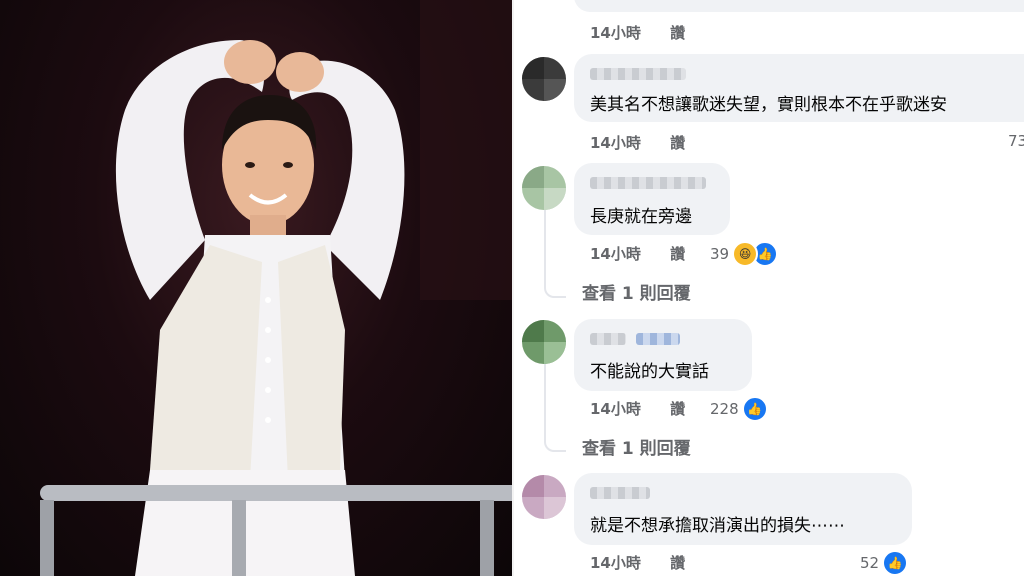 The image size is (1024, 576). What do you see at coordinates (799, 6) in the screenshot?
I see `comment-bubble-partial` at bounding box center [799, 6].